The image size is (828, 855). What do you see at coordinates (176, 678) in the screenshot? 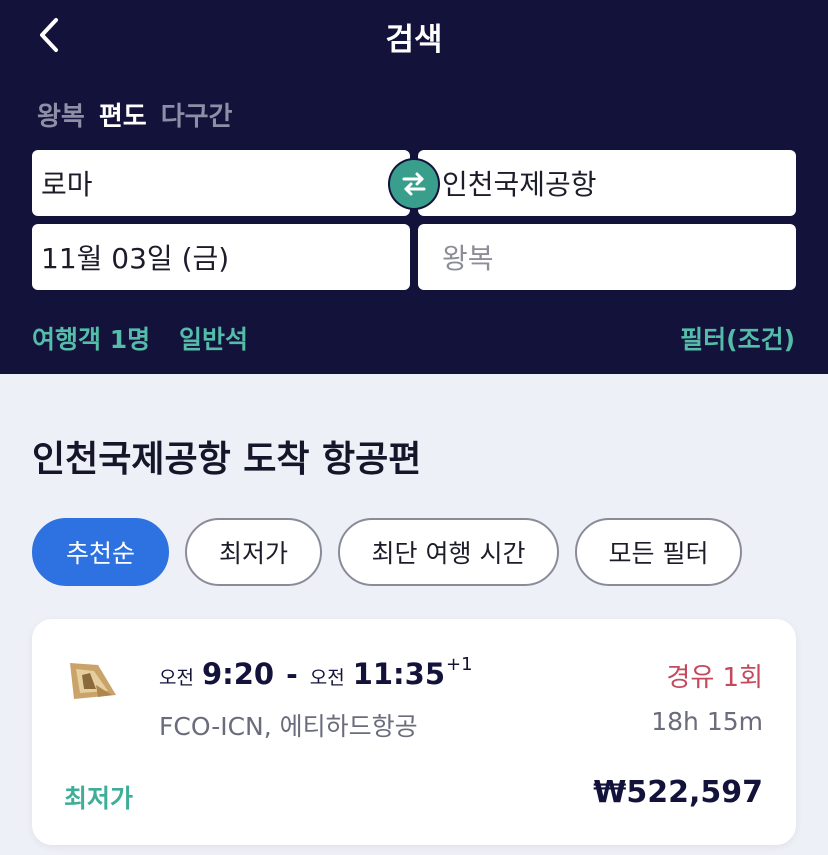
I see `depart-ampm: 오전` at bounding box center [176, 678].